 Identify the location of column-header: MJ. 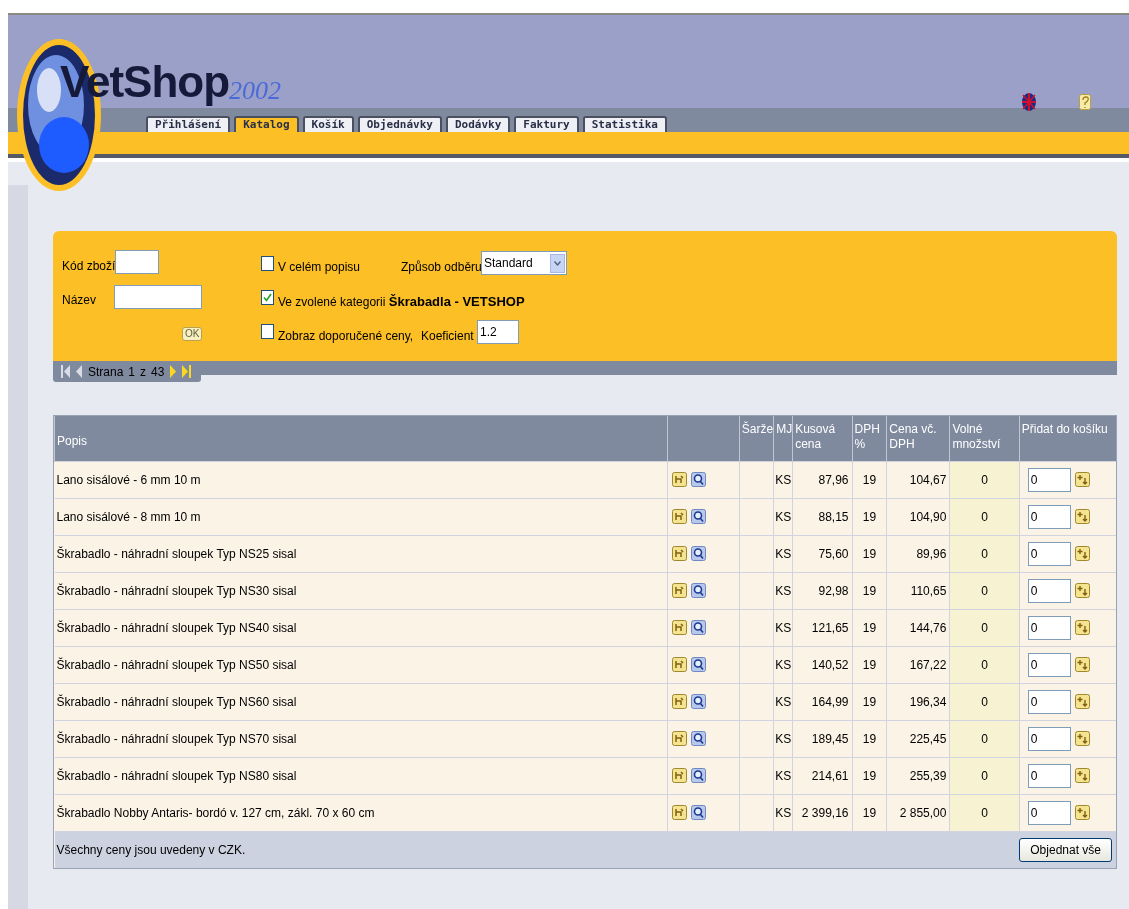
(783, 438).